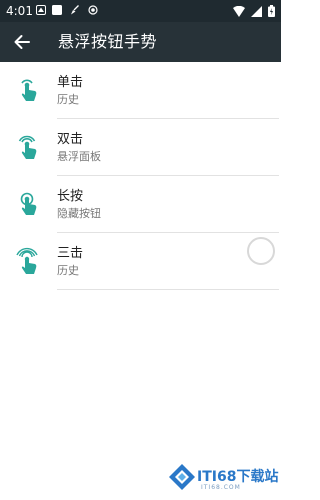  What do you see at coordinates (79, 156) in the screenshot?
I see `gesture-action: 悬浮面板` at bounding box center [79, 156].